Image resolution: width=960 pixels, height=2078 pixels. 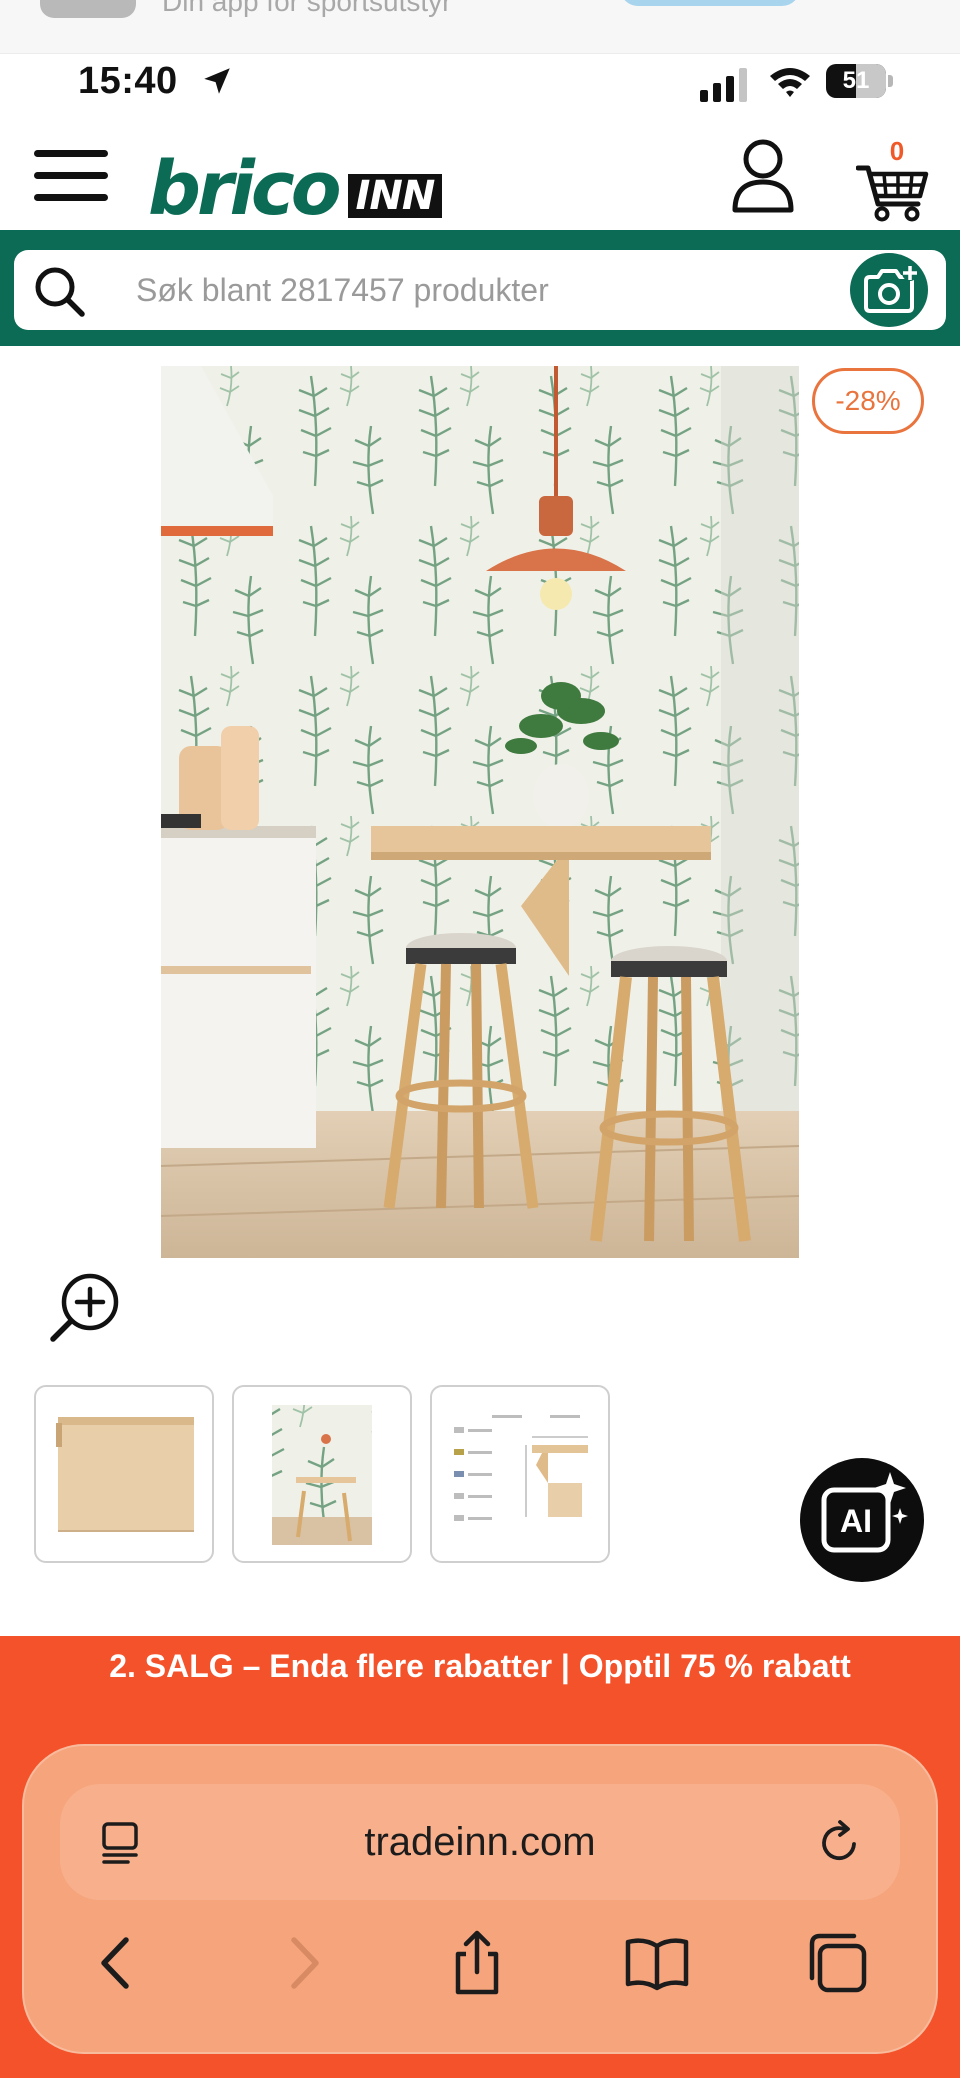 I want to click on search-icon, so click(x=60, y=292).